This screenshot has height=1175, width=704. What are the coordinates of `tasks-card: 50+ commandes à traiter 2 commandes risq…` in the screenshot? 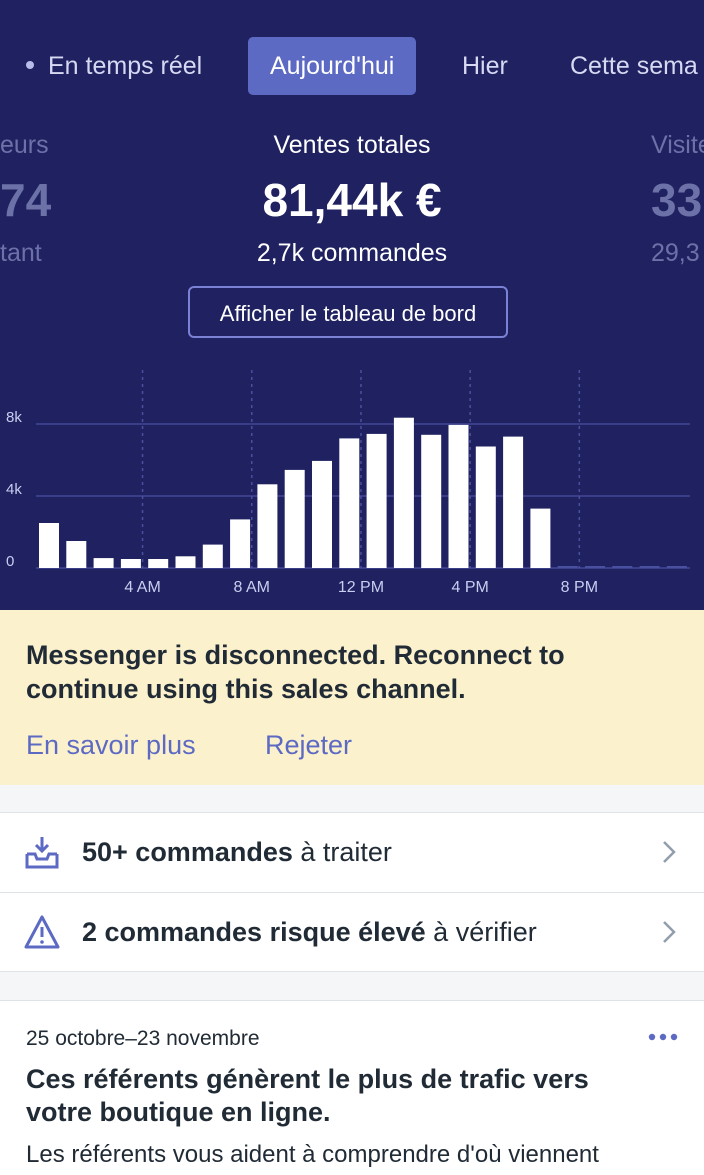 It's located at (352, 892).